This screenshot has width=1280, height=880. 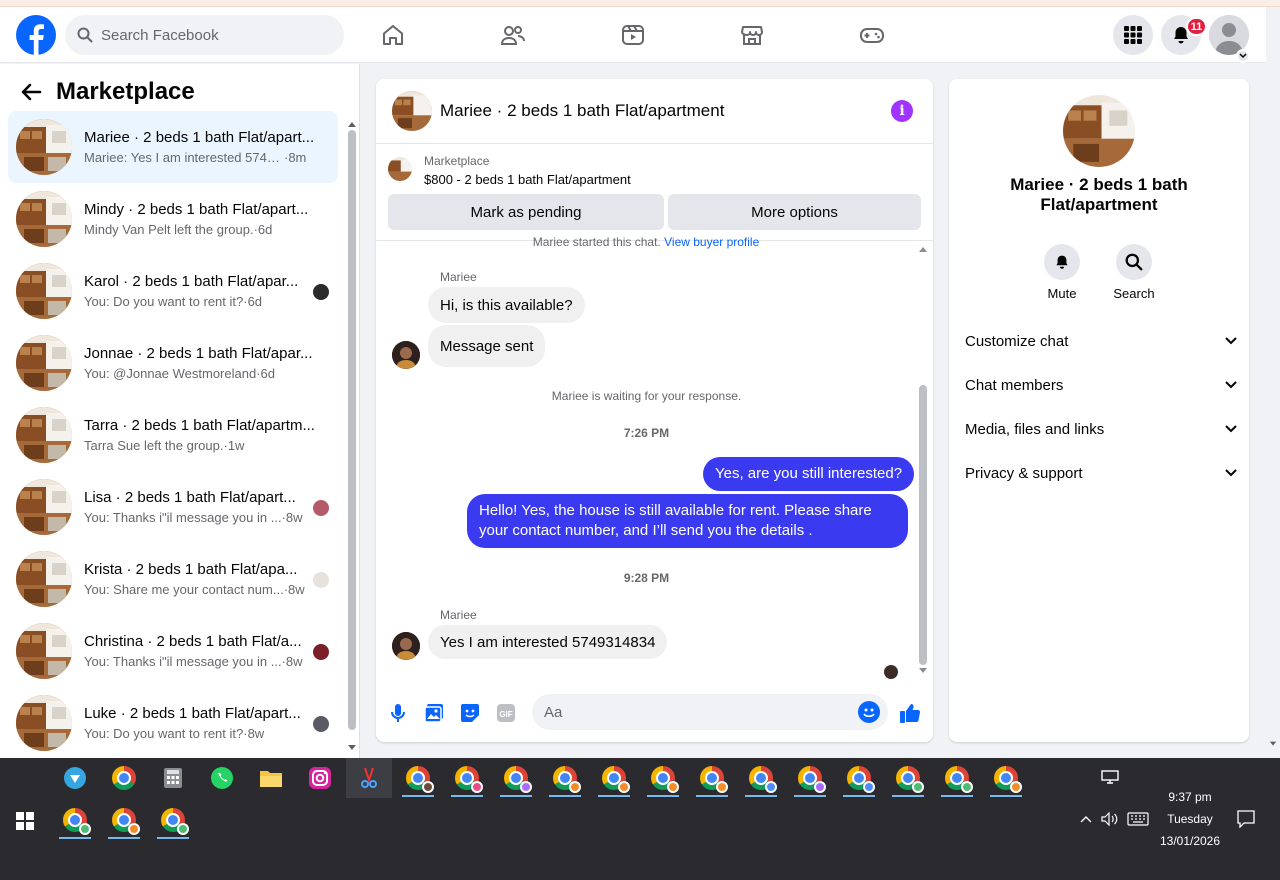 What do you see at coordinates (1101, 341) in the screenshot?
I see `customize-chat-row: Customize chat` at bounding box center [1101, 341].